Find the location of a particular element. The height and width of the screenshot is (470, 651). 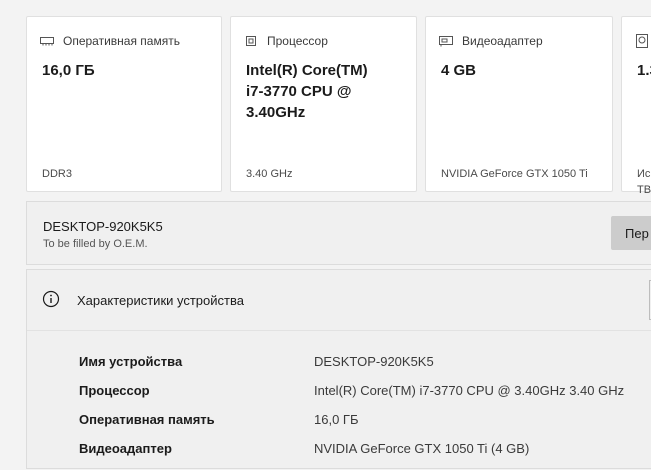

card-ram-footer: DDR3 is located at coordinates (57, 174).